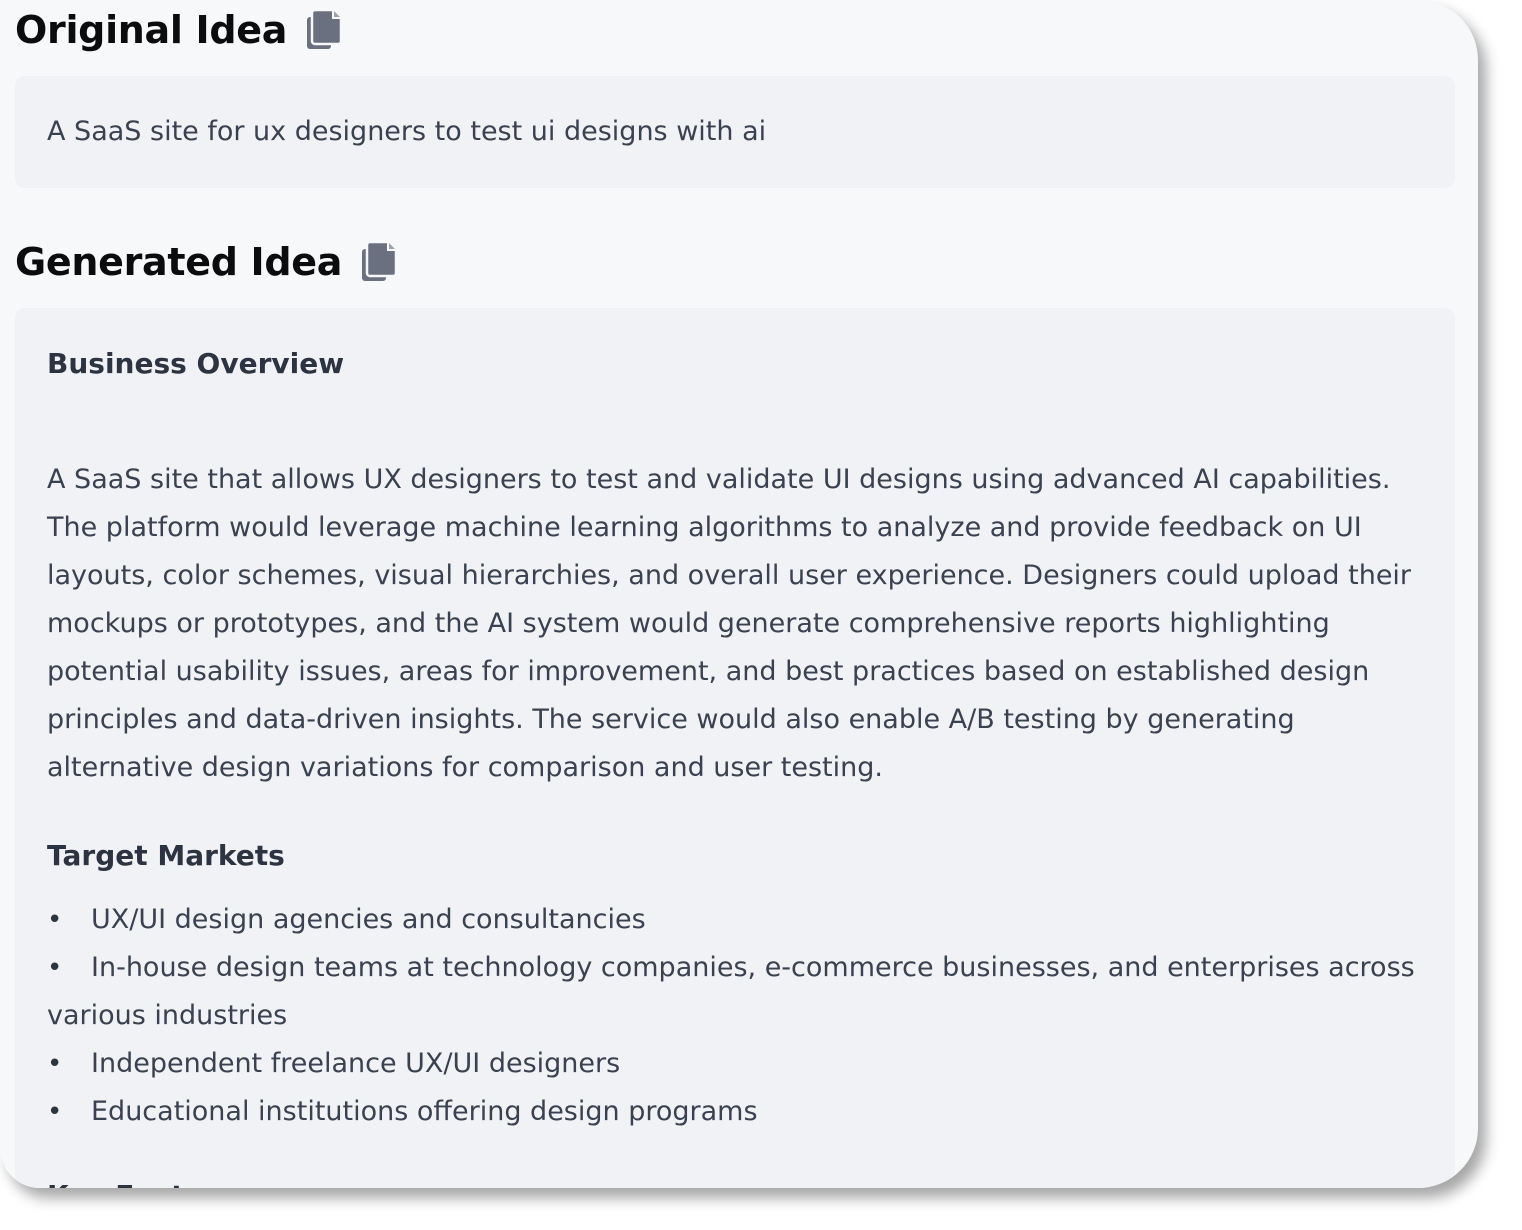 The height and width of the screenshot is (1230, 1522). I want to click on original-idea-heading: Original Idea, so click(180, 30).